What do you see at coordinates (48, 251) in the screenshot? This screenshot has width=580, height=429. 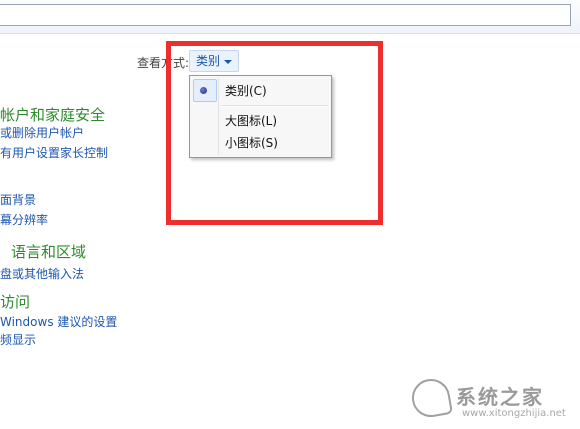 I see `category-title-language-region: 语言和区域` at bounding box center [48, 251].